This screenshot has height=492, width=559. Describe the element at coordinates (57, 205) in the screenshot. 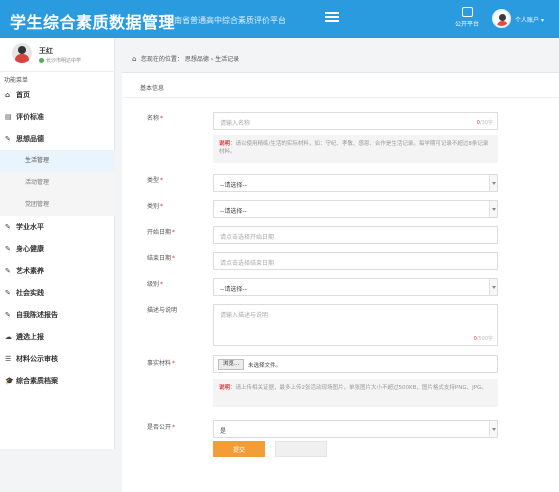

I see `sidebar-item-party-management: 党团管理` at that location.